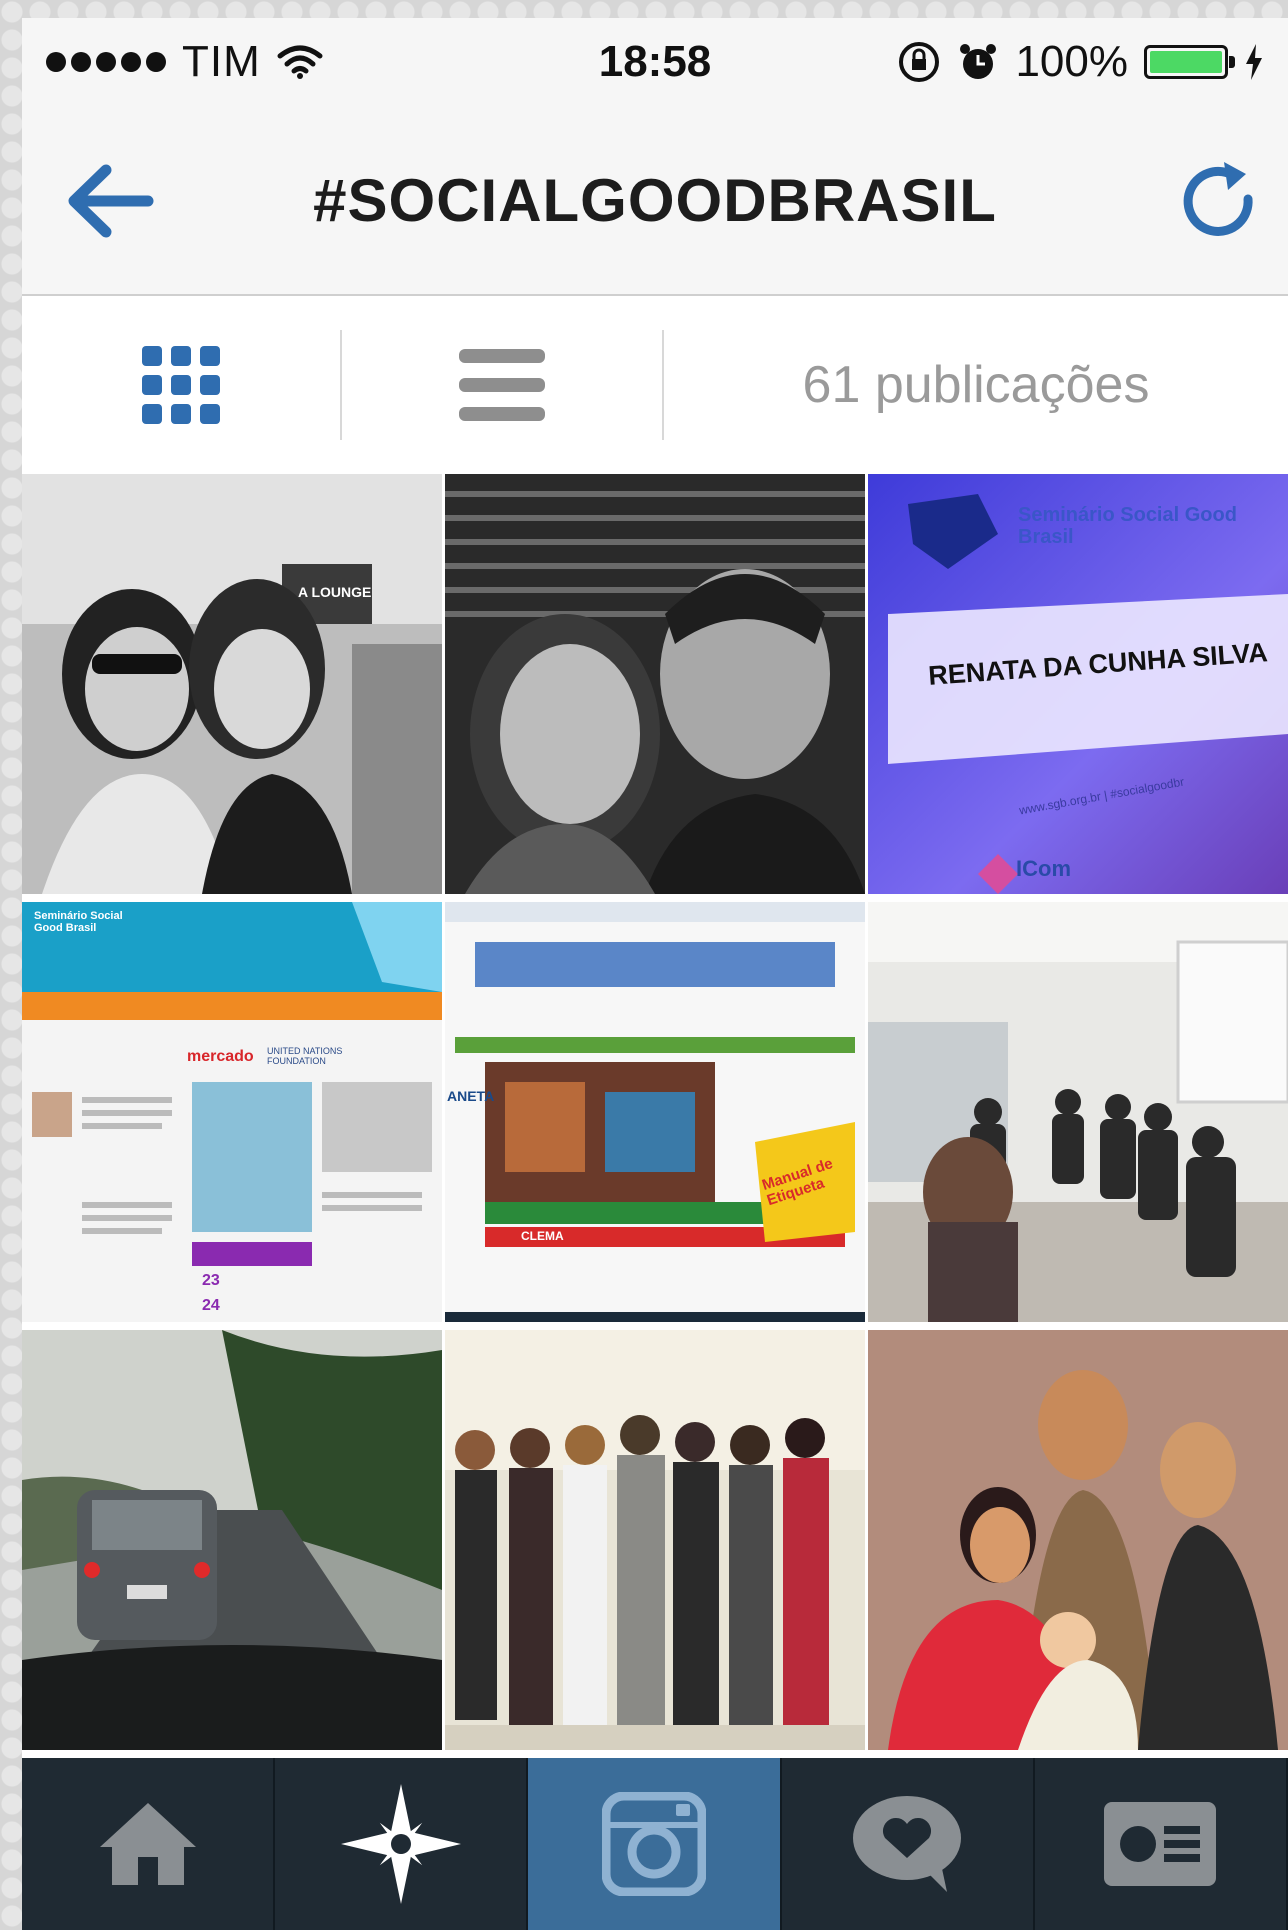 The image size is (1288, 1930). What do you see at coordinates (305, 1056) in the screenshot?
I see `un-foundation-logo: UNITED NATIONS FOUNDATION` at bounding box center [305, 1056].